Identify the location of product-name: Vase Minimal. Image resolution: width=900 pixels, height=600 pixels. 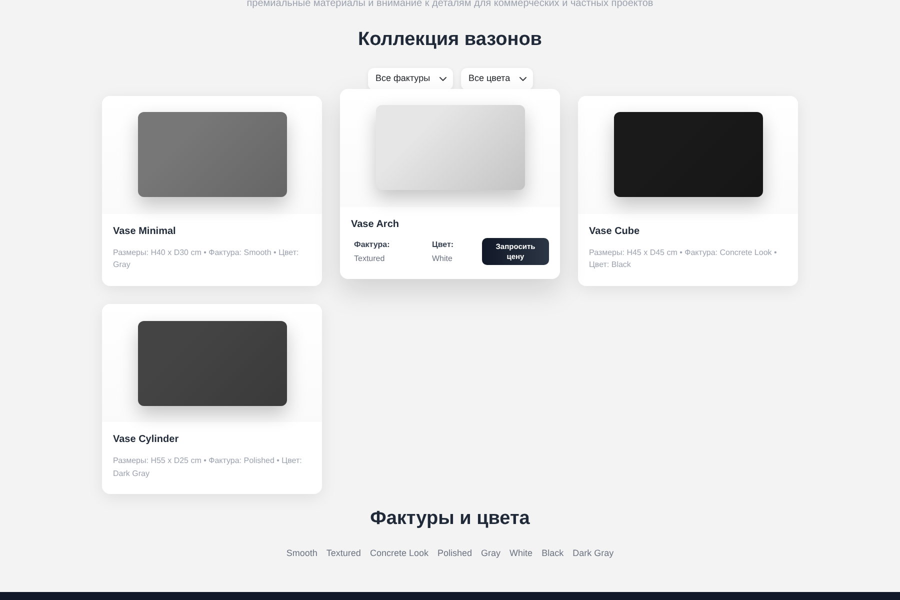
(145, 231).